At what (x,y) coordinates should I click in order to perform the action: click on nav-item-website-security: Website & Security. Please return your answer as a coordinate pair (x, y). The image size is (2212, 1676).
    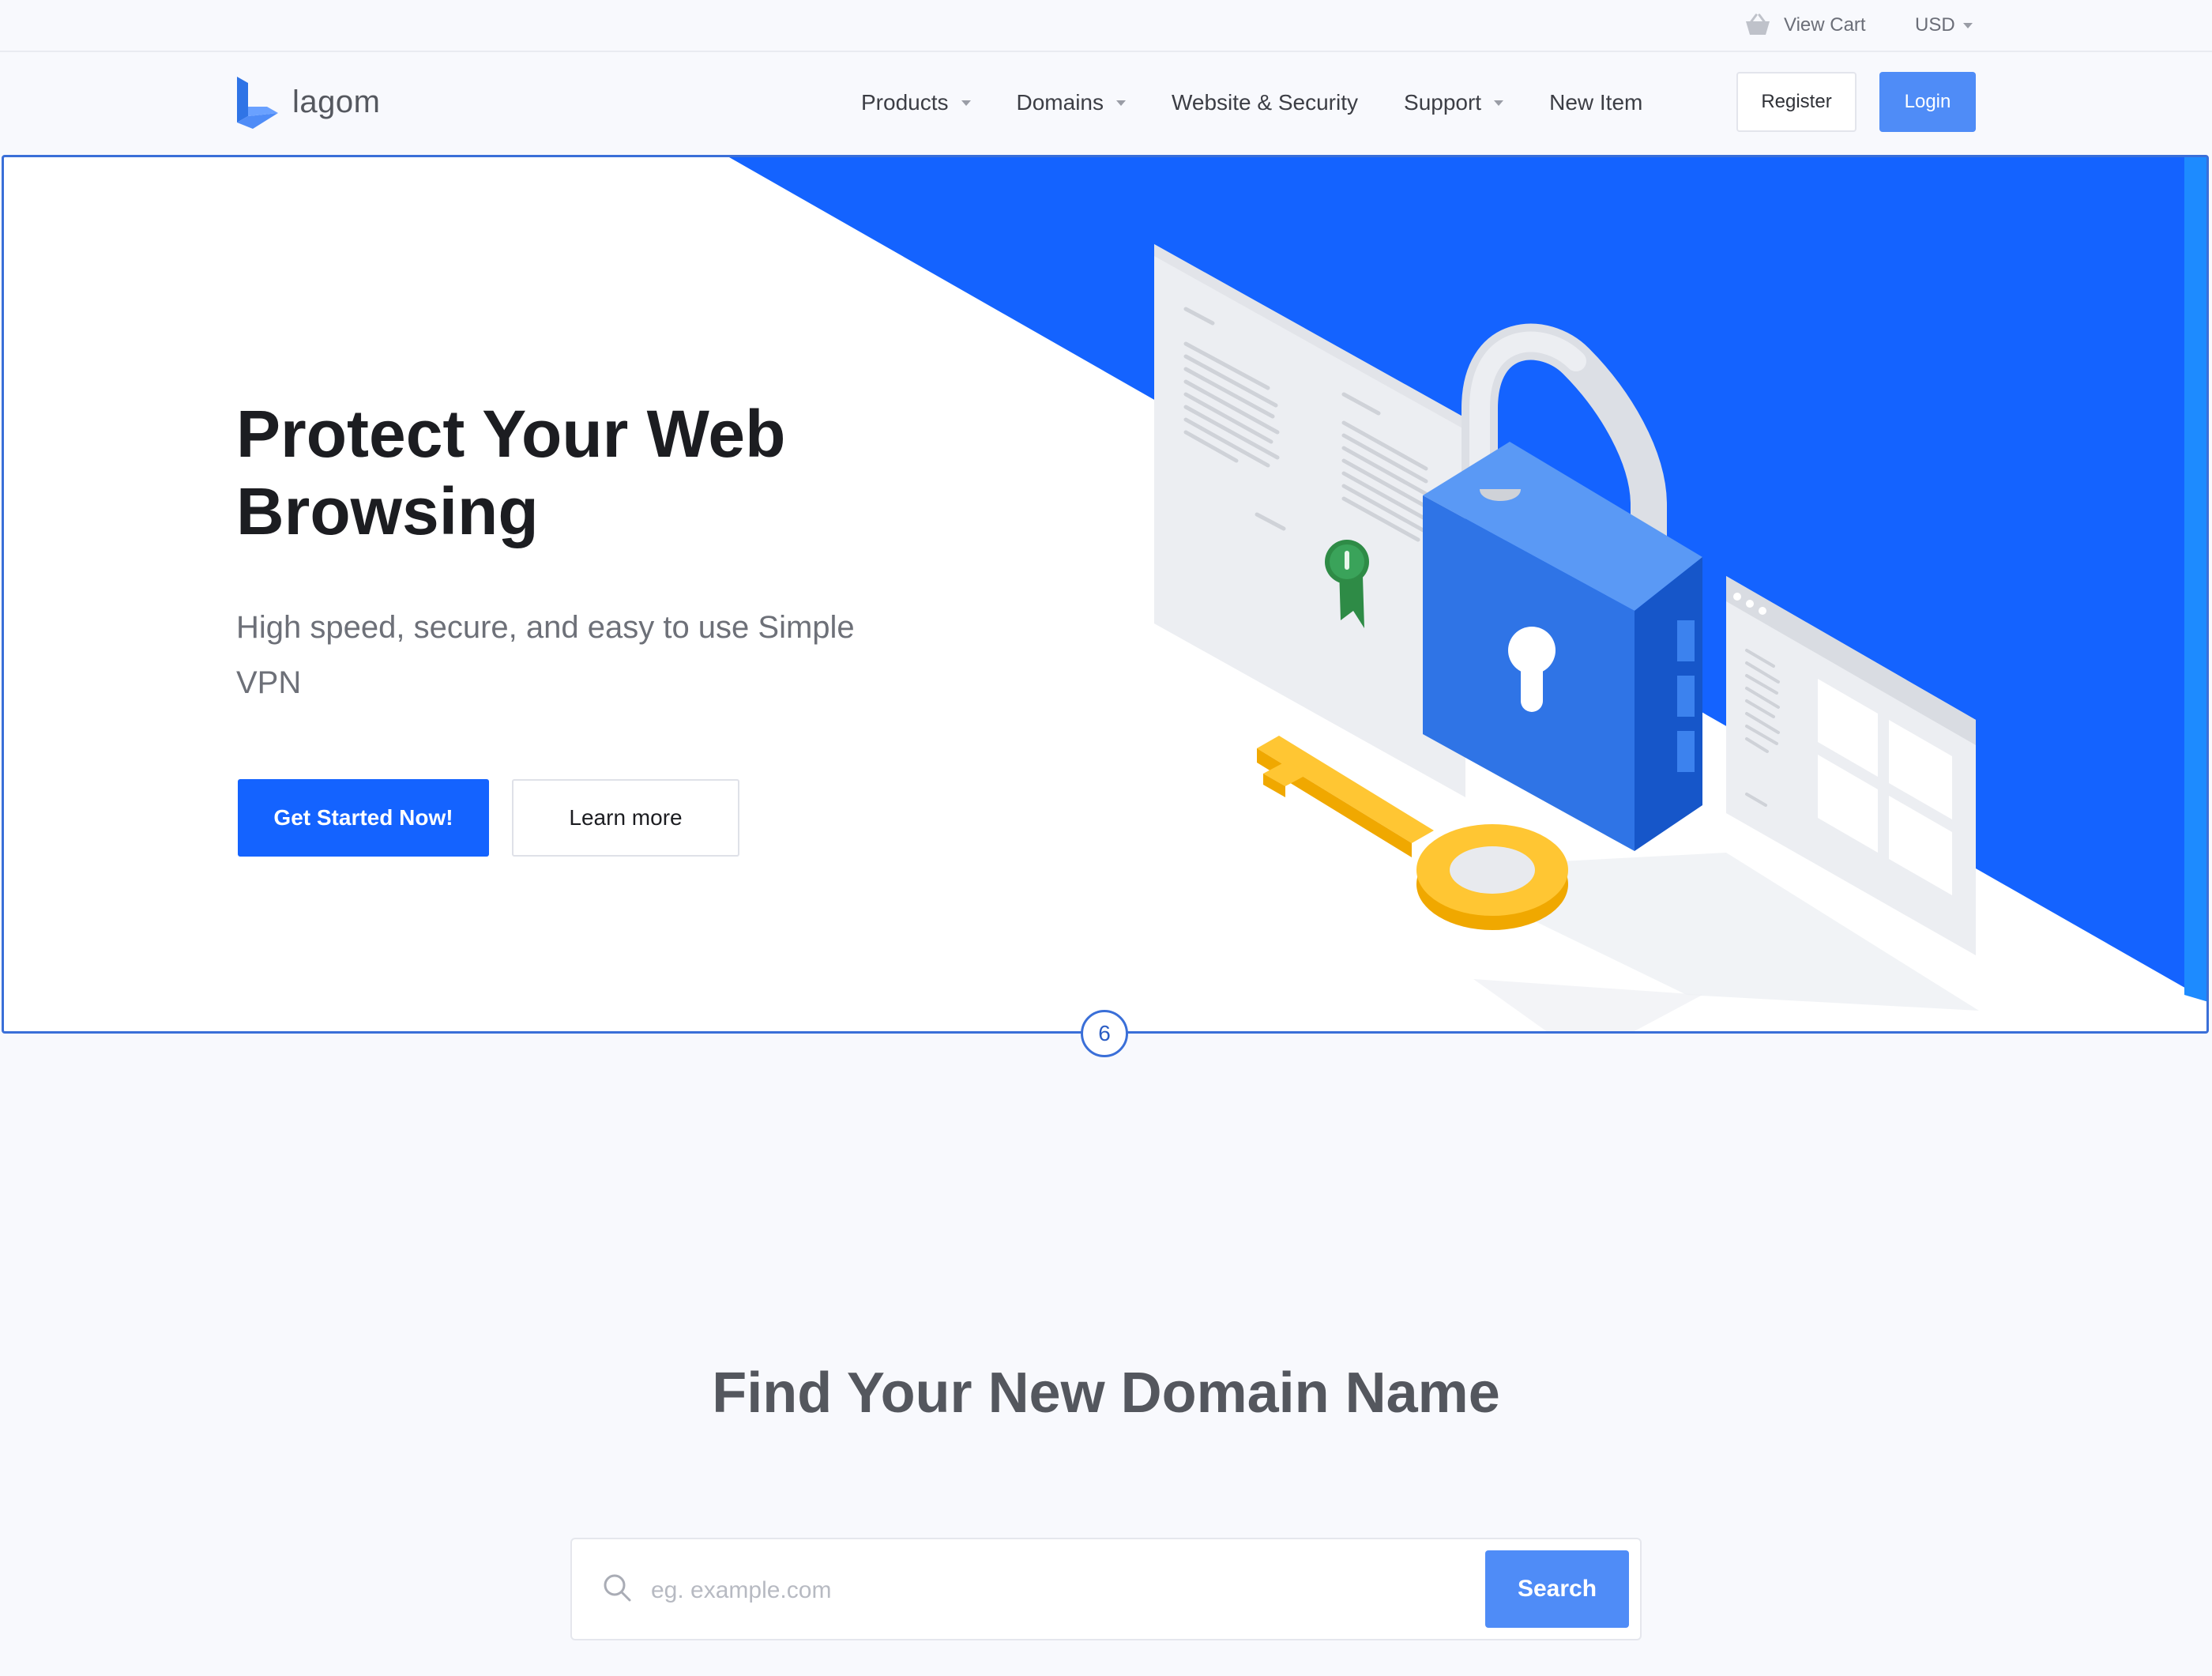
    Looking at the image, I should click on (1265, 103).